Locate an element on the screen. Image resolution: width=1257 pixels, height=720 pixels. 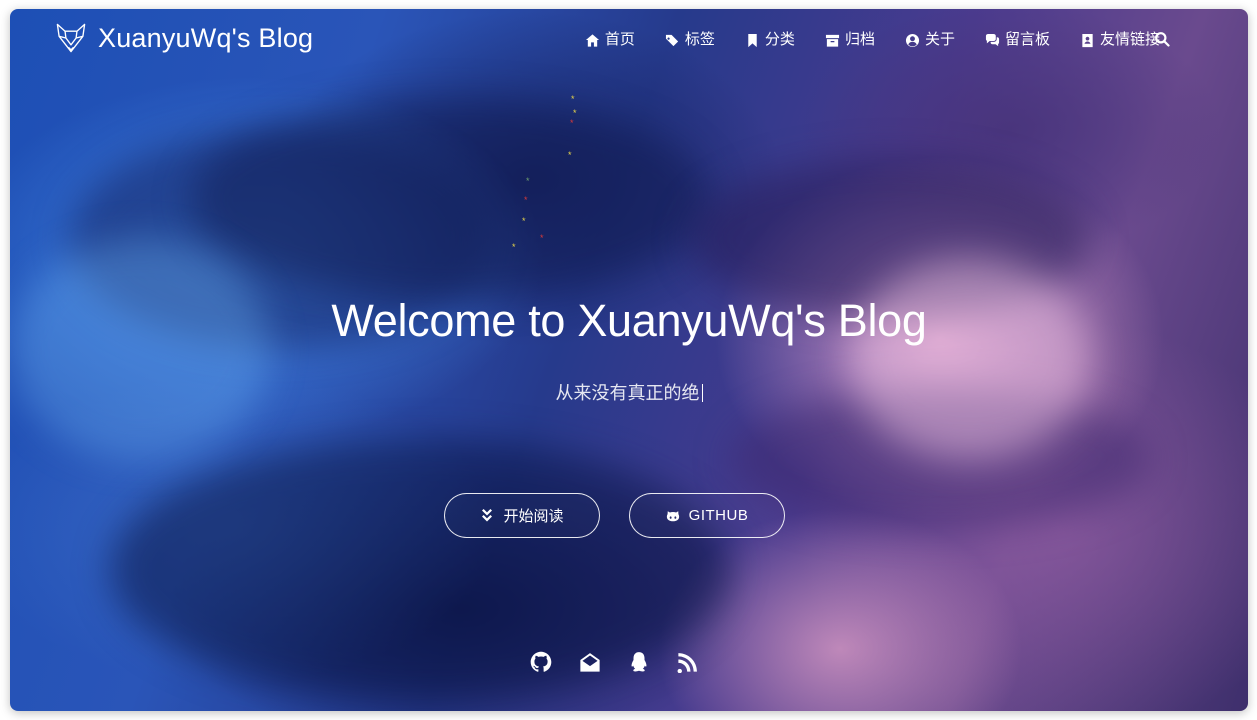
search-icon is located at coordinates (1162, 39).